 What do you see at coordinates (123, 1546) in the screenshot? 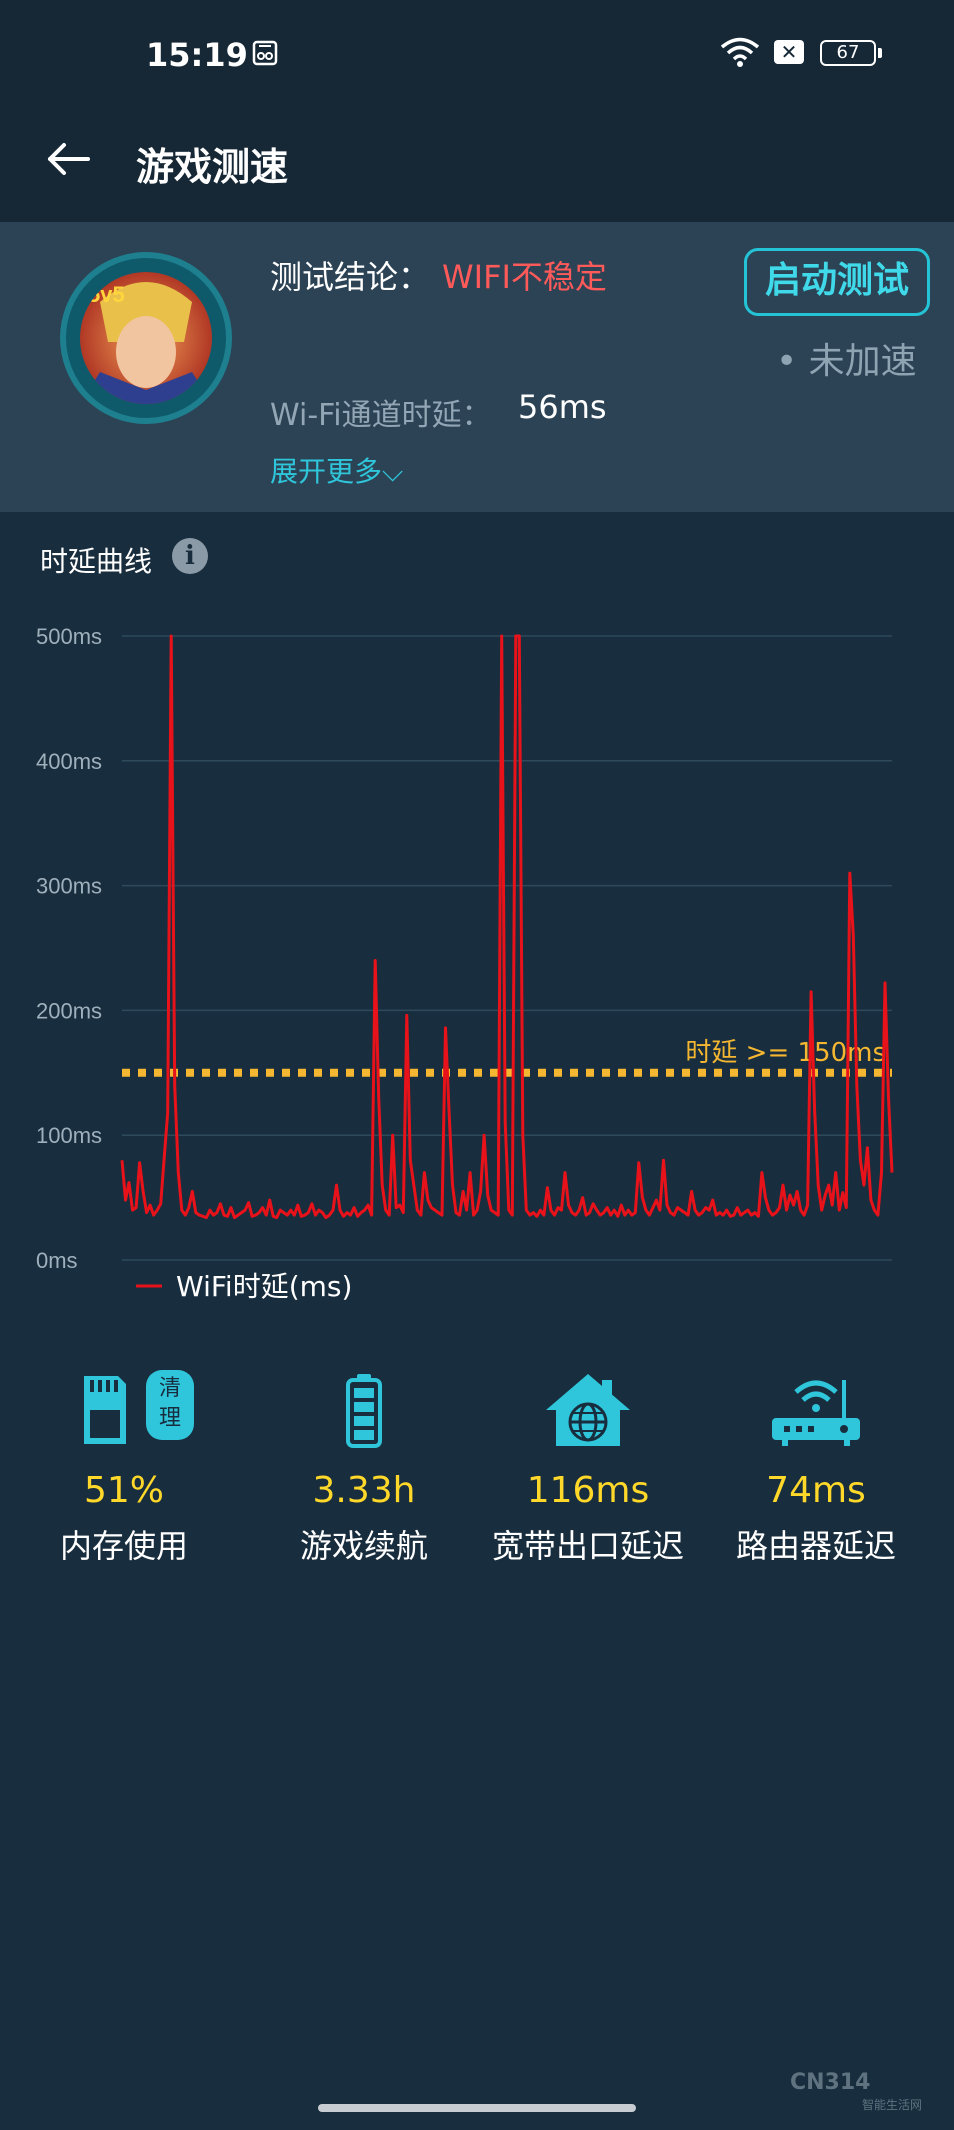
I see `stat-label: 内存使用` at bounding box center [123, 1546].